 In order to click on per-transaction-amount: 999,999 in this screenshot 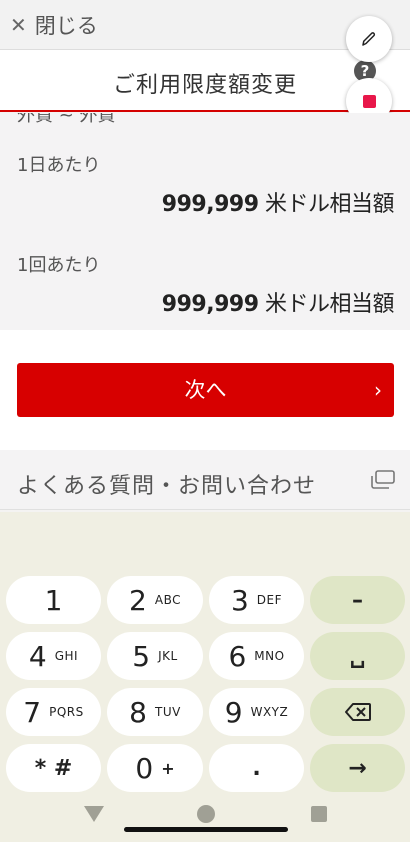, I will do `click(210, 304)`.